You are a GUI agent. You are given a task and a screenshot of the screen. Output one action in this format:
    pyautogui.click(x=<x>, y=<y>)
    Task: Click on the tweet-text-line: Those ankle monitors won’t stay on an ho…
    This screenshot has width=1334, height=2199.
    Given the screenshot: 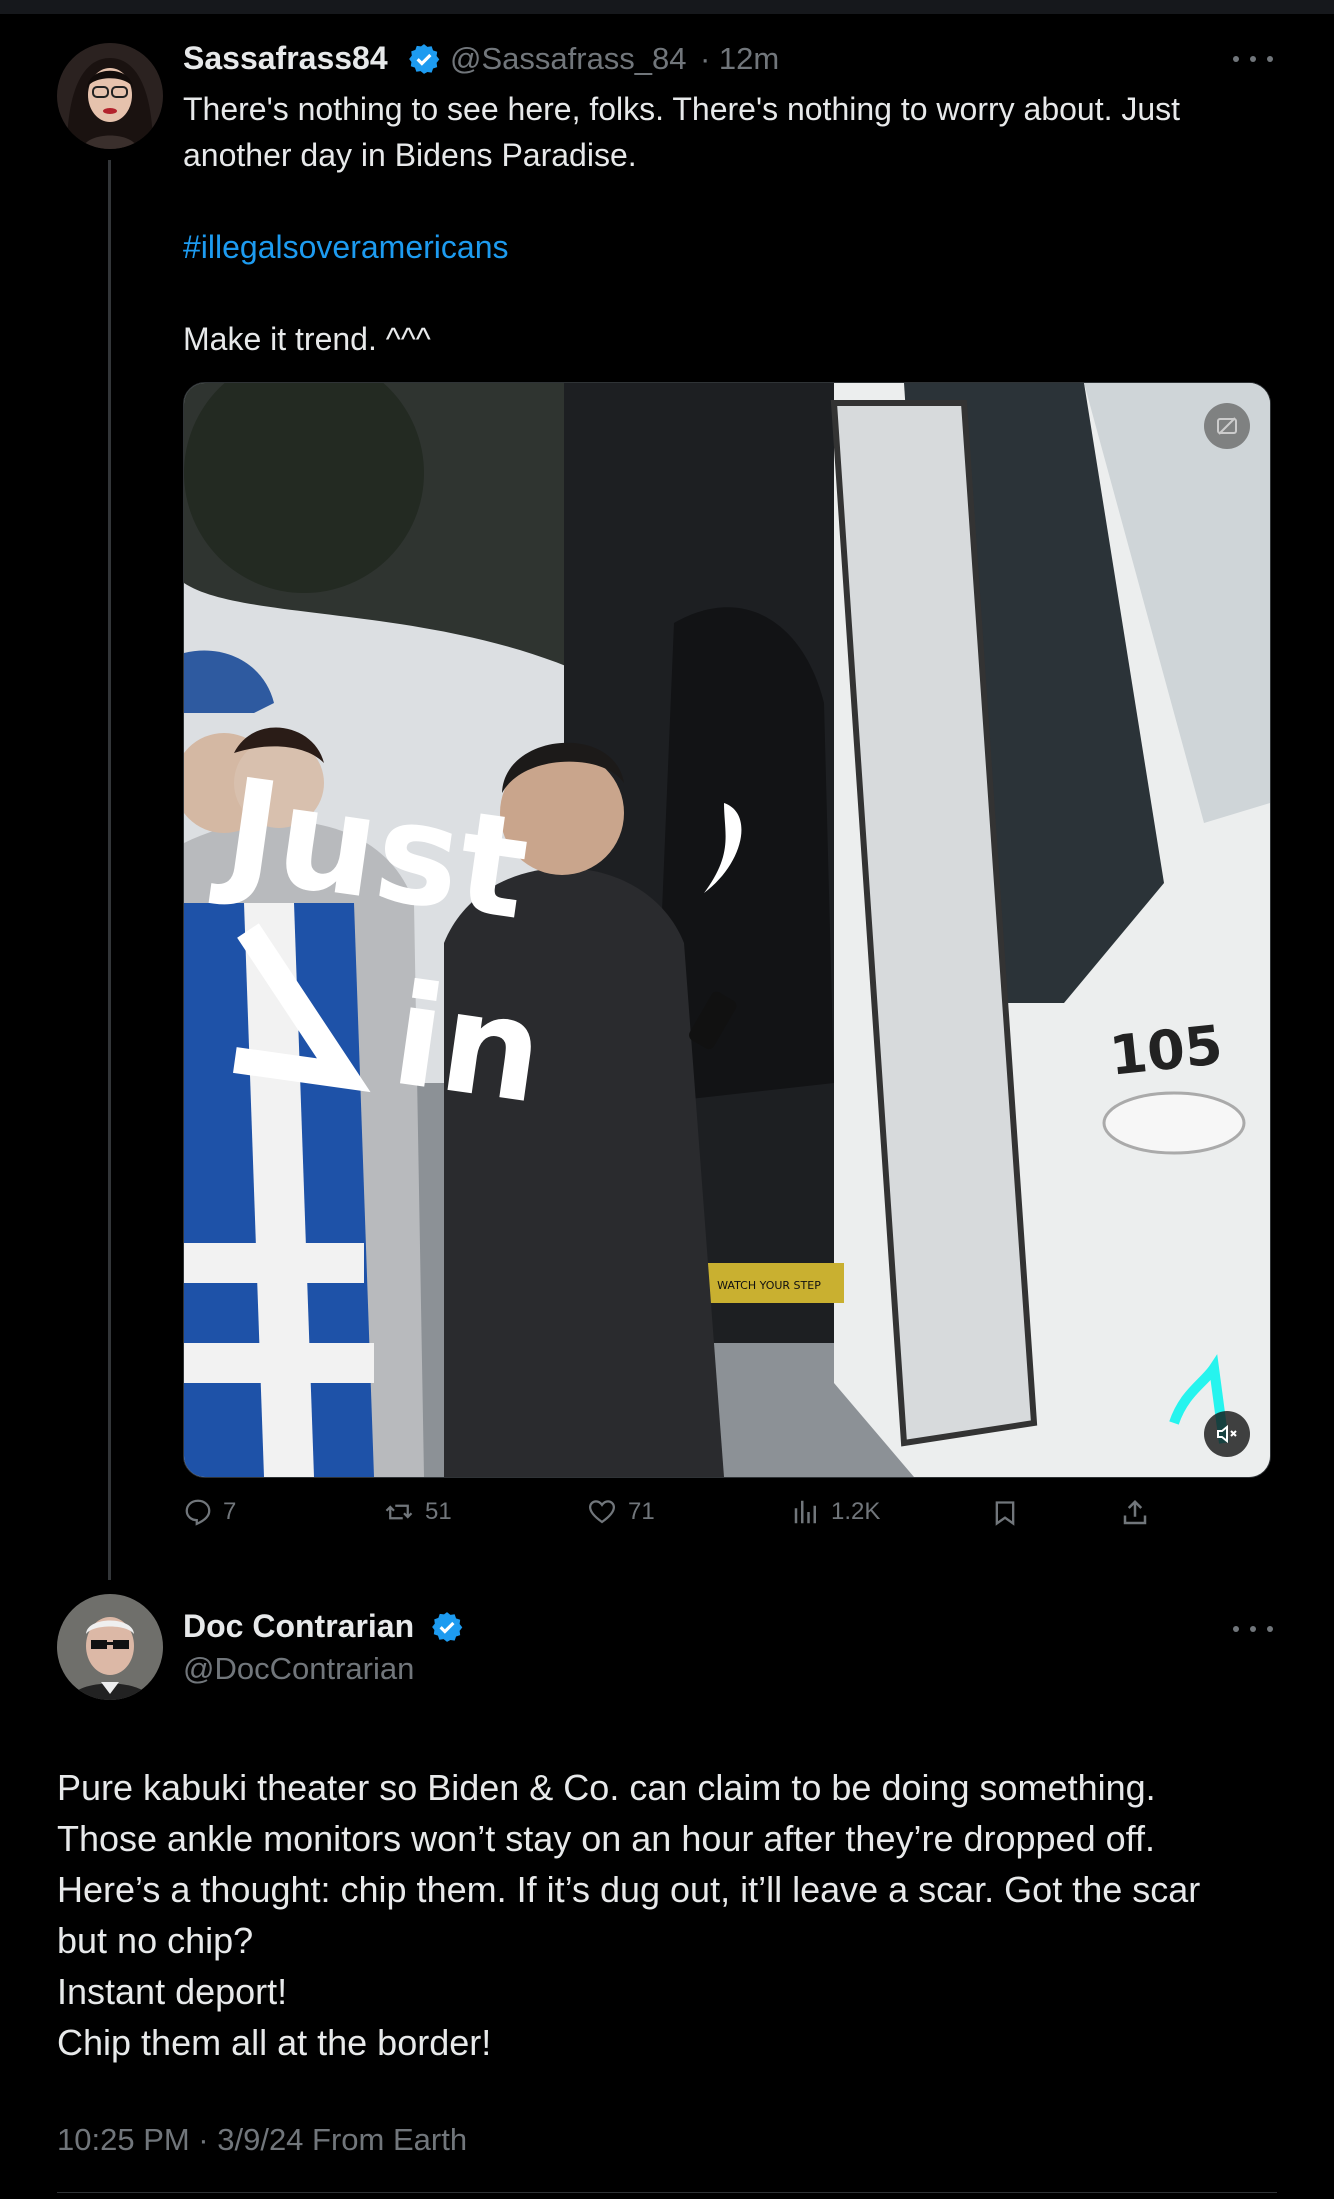 What is the action you would take?
    pyautogui.click(x=606, y=1838)
    